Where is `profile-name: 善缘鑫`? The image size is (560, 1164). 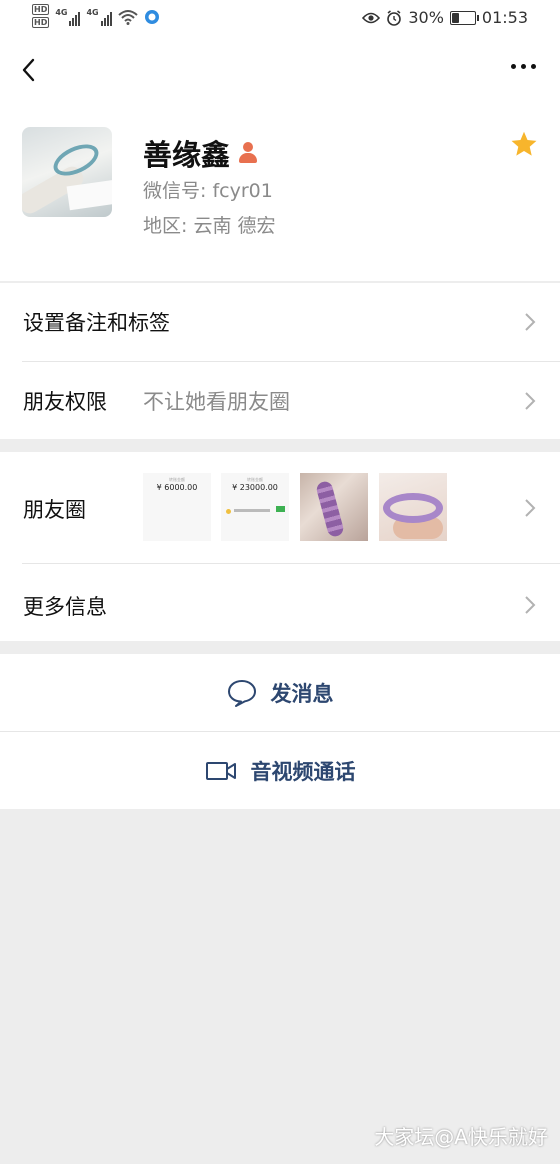
profile-name: 善缘鑫 is located at coordinates (200, 153).